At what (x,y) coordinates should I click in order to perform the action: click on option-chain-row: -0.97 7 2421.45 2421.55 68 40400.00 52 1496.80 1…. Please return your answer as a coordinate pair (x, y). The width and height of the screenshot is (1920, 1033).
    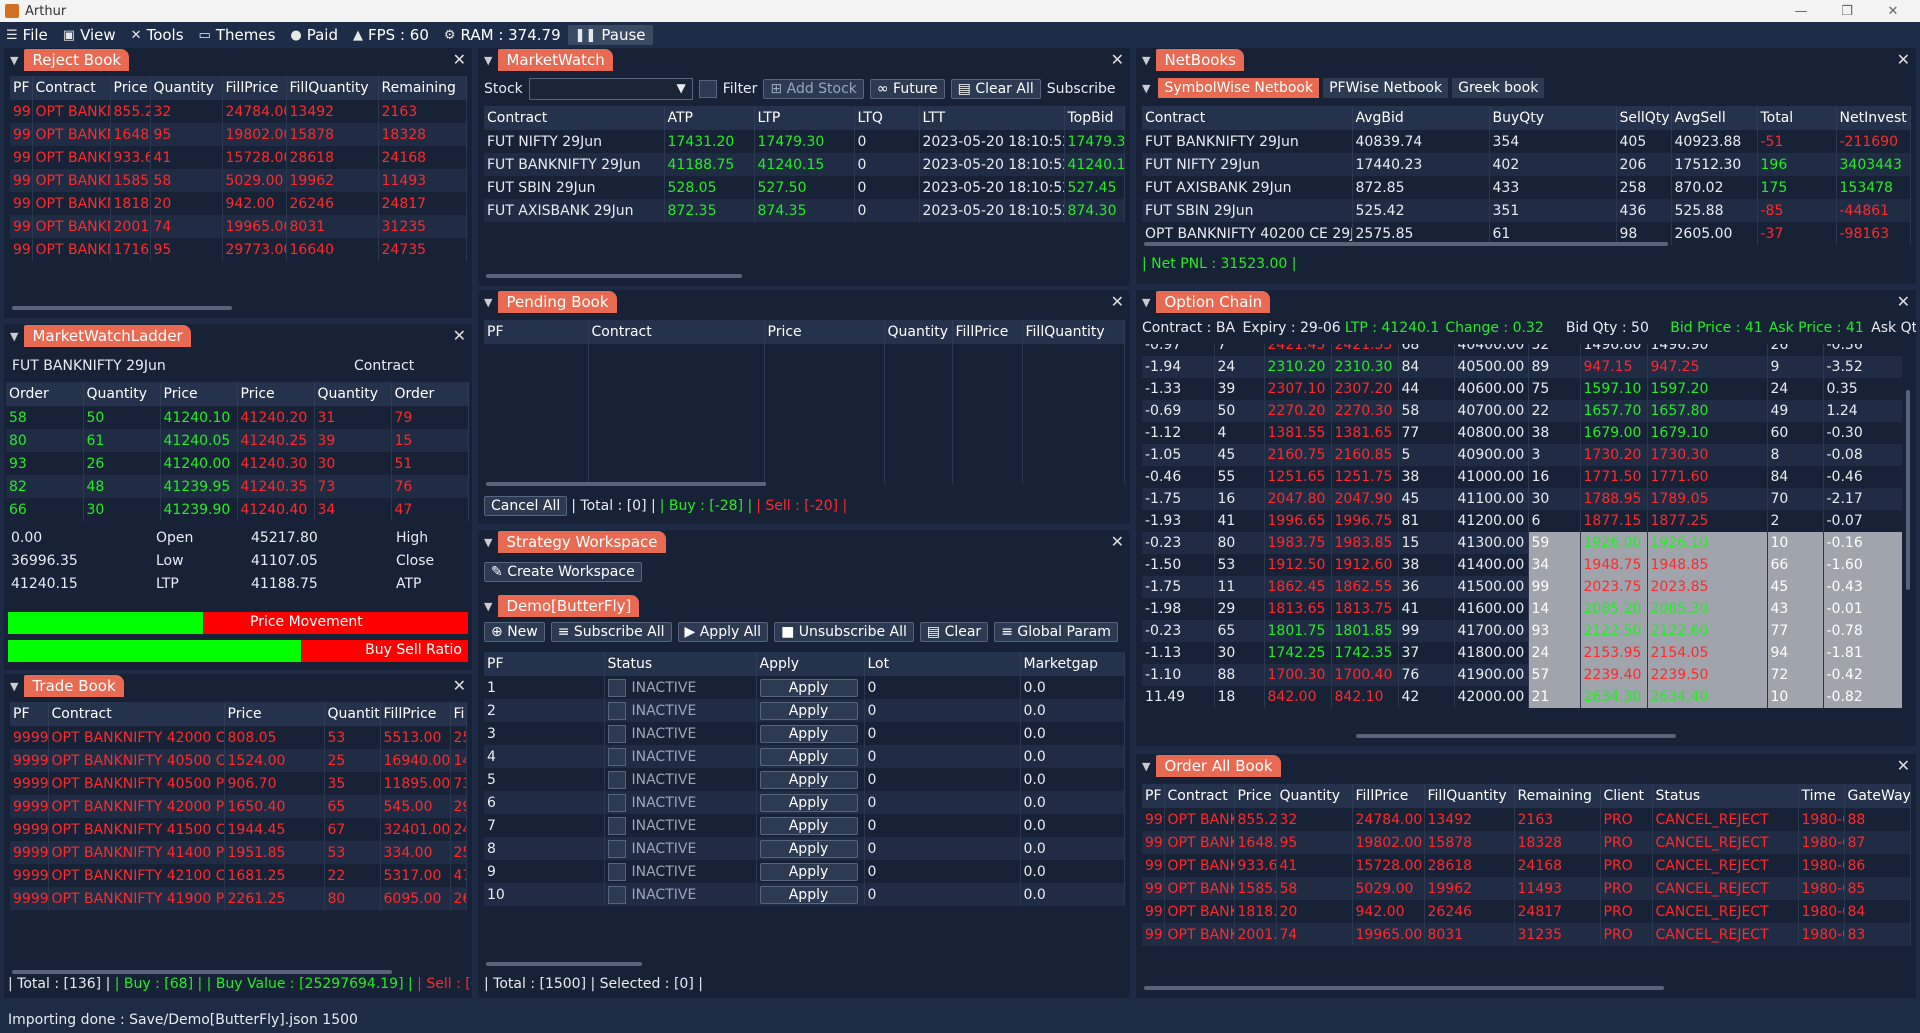
    Looking at the image, I should click on (1522, 350).